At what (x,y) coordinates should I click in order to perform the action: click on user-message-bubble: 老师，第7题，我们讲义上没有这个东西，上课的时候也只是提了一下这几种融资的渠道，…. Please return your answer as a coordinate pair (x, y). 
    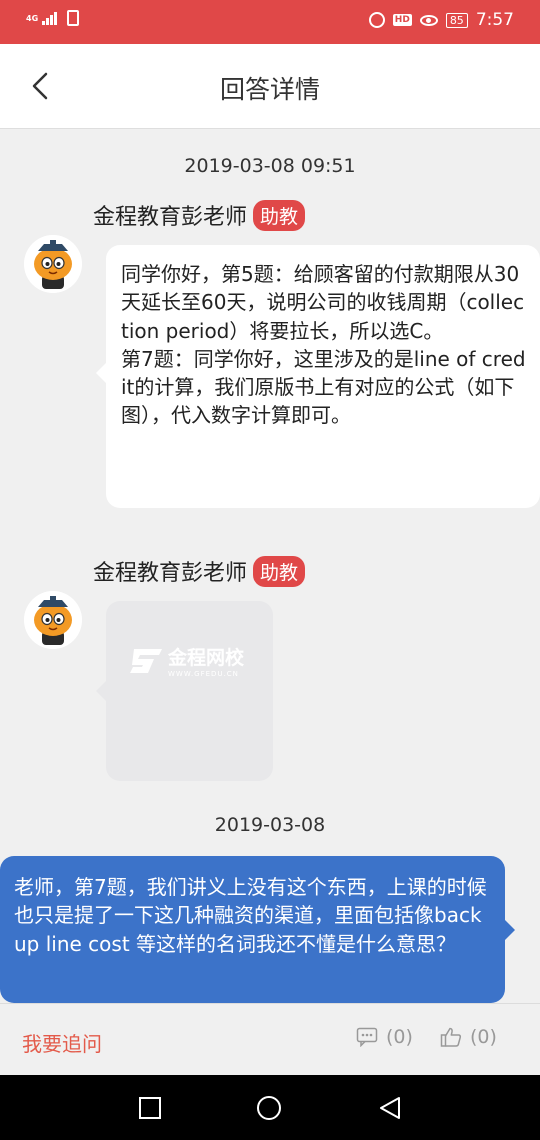
    Looking at the image, I should click on (257, 929).